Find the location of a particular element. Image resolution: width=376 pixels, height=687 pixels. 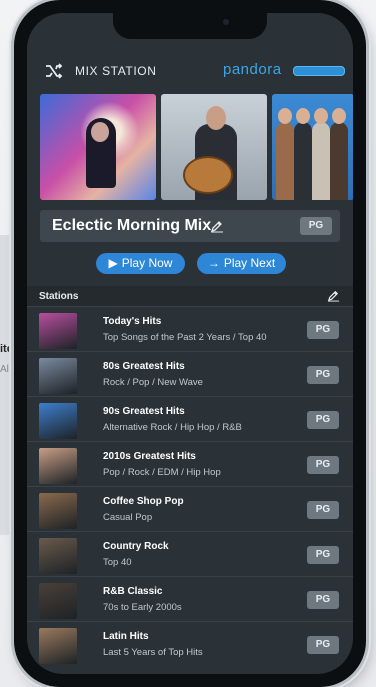

station-description: 70s to Early 2000s is located at coordinates (142, 607).